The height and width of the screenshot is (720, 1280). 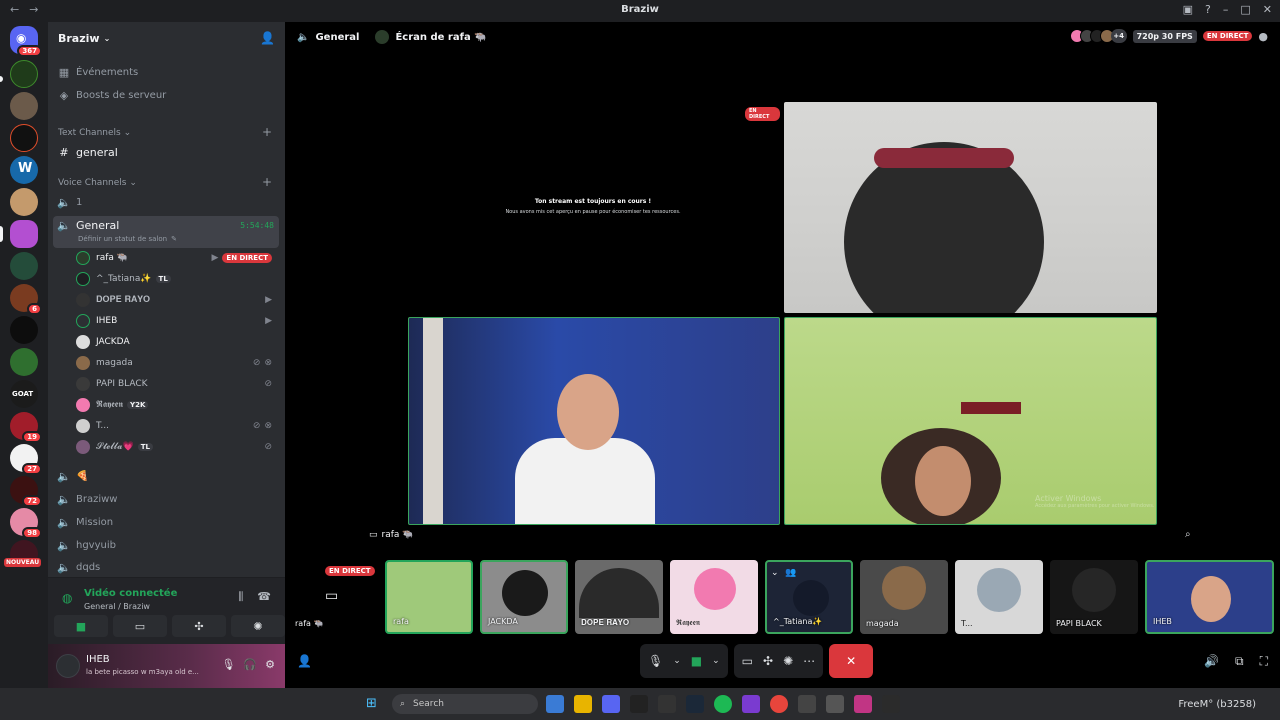 What do you see at coordinates (167, 152) in the screenshot?
I see `channel-general-text: # general` at bounding box center [167, 152].